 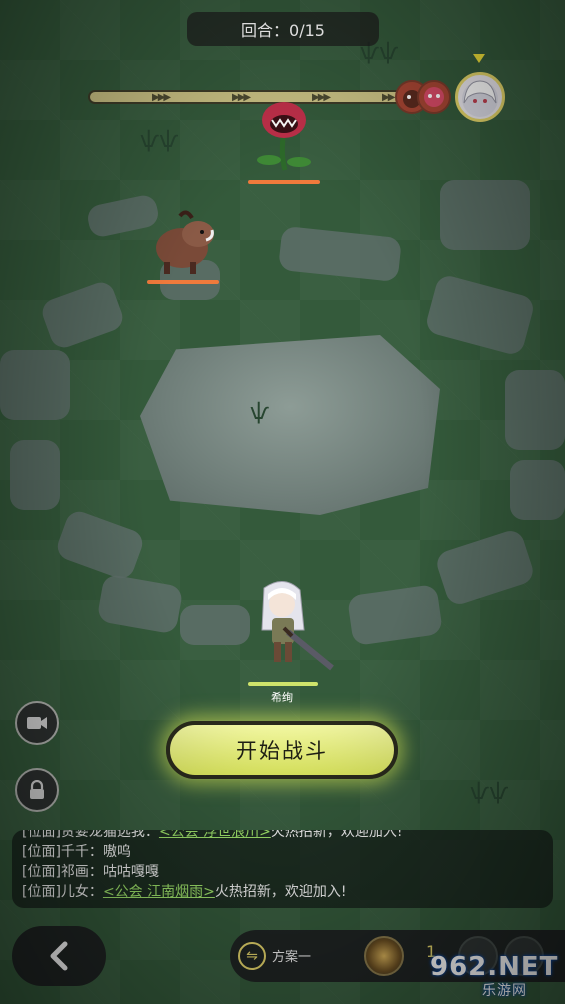 What do you see at coordinates (434, 97) in the screenshot?
I see `enemy-2-portrait` at bounding box center [434, 97].